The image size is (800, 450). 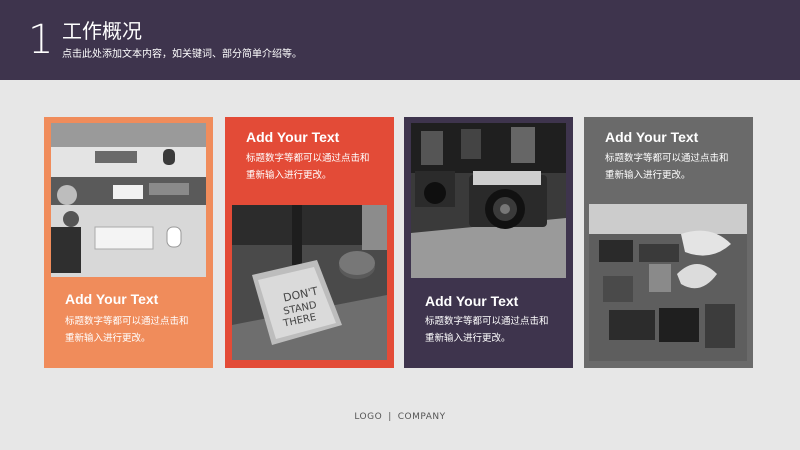 I want to click on card-1: Add Your Text 标题数字等都可以通过点击和重新输入进行更改。, so click(x=128, y=242).